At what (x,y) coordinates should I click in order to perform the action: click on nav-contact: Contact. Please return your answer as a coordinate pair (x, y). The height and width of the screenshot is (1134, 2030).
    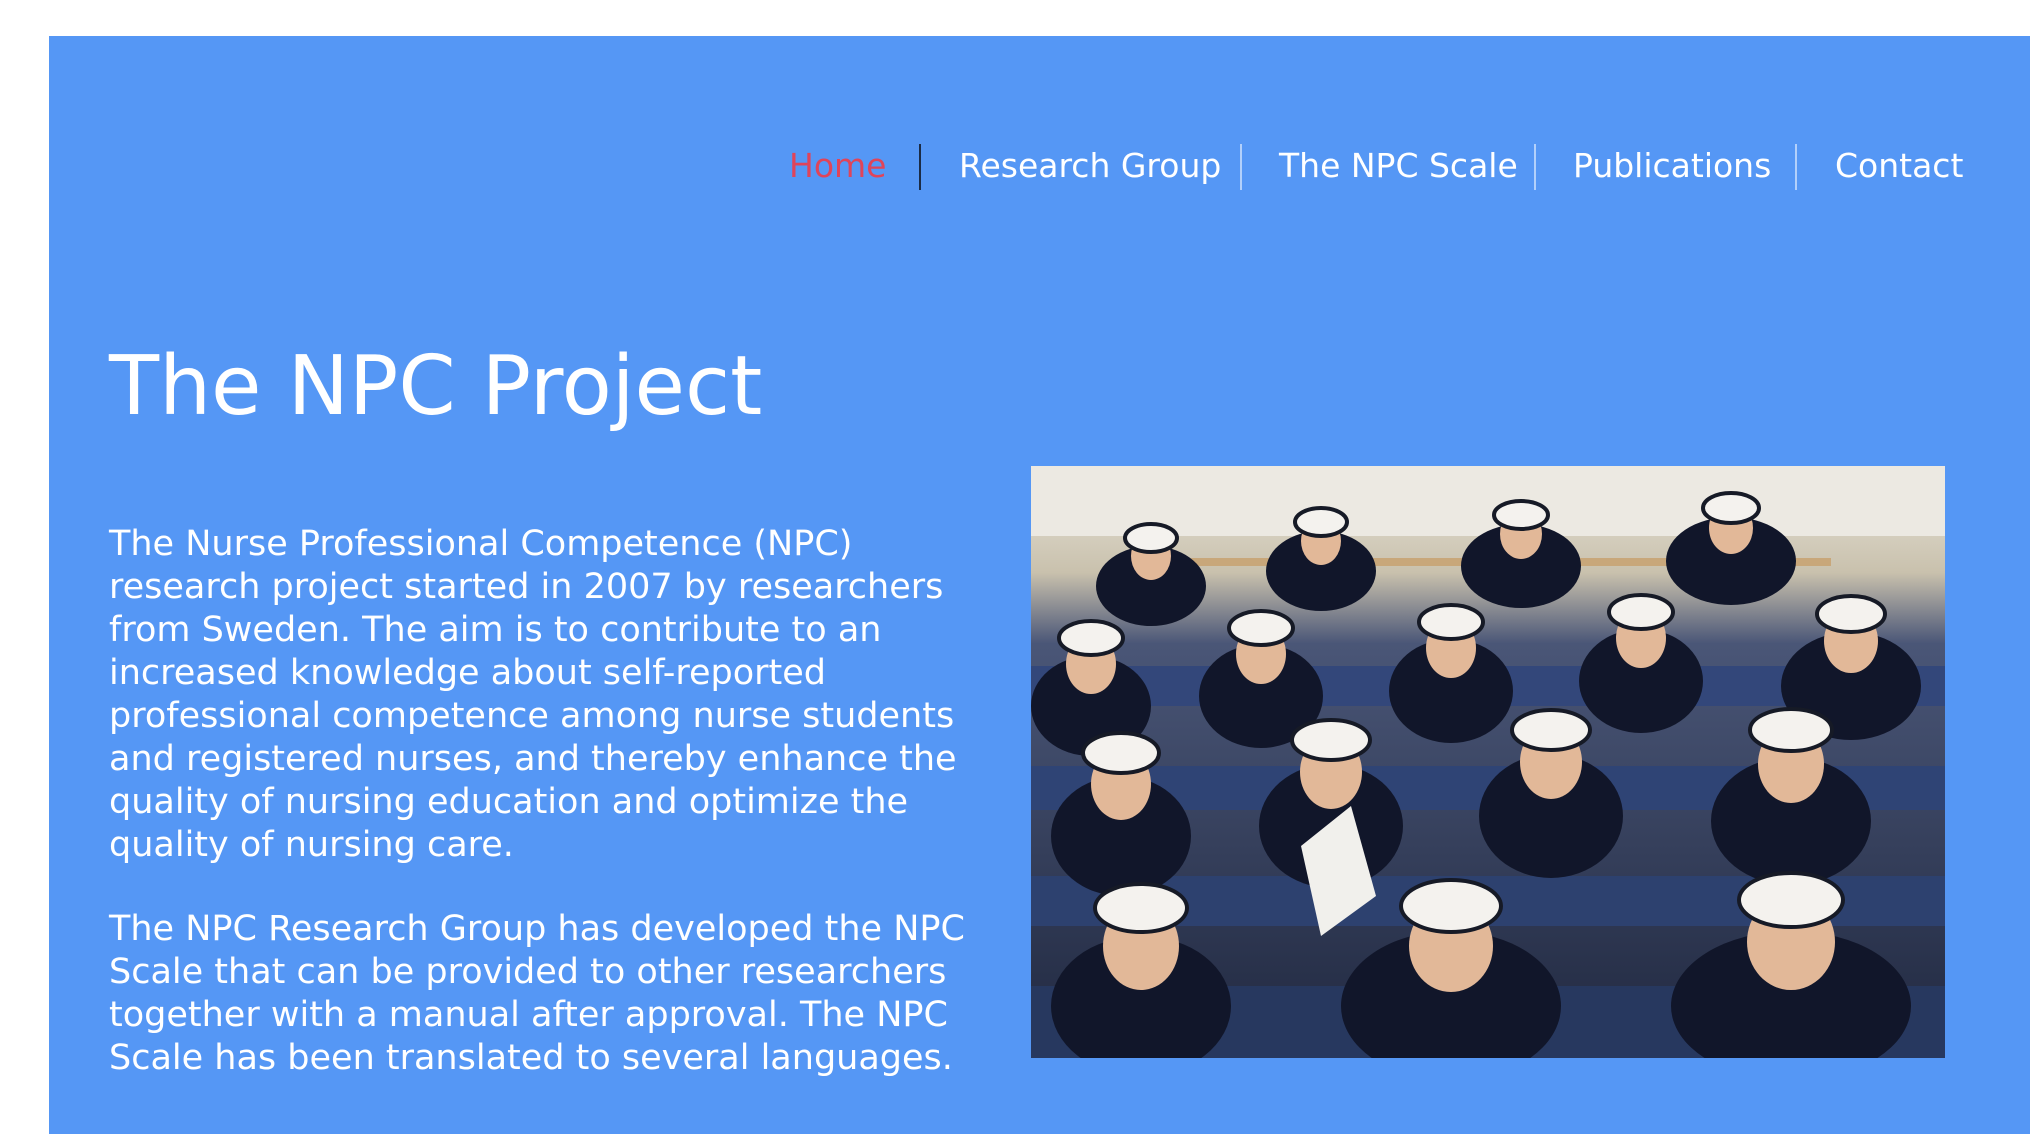
    Looking at the image, I should click on (1899, 166).